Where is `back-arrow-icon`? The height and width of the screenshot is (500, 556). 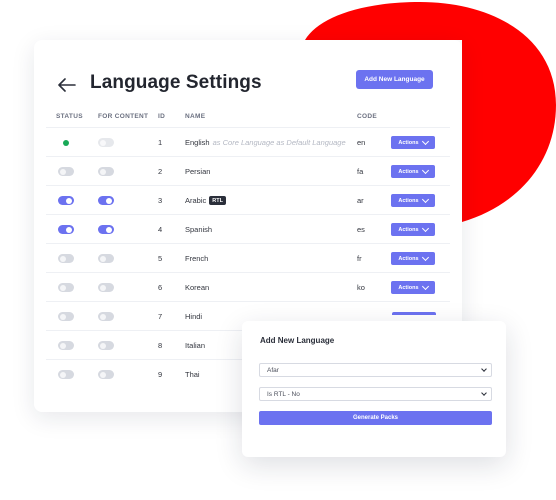
back-arrow-icon is located at coordinates (67, 85).